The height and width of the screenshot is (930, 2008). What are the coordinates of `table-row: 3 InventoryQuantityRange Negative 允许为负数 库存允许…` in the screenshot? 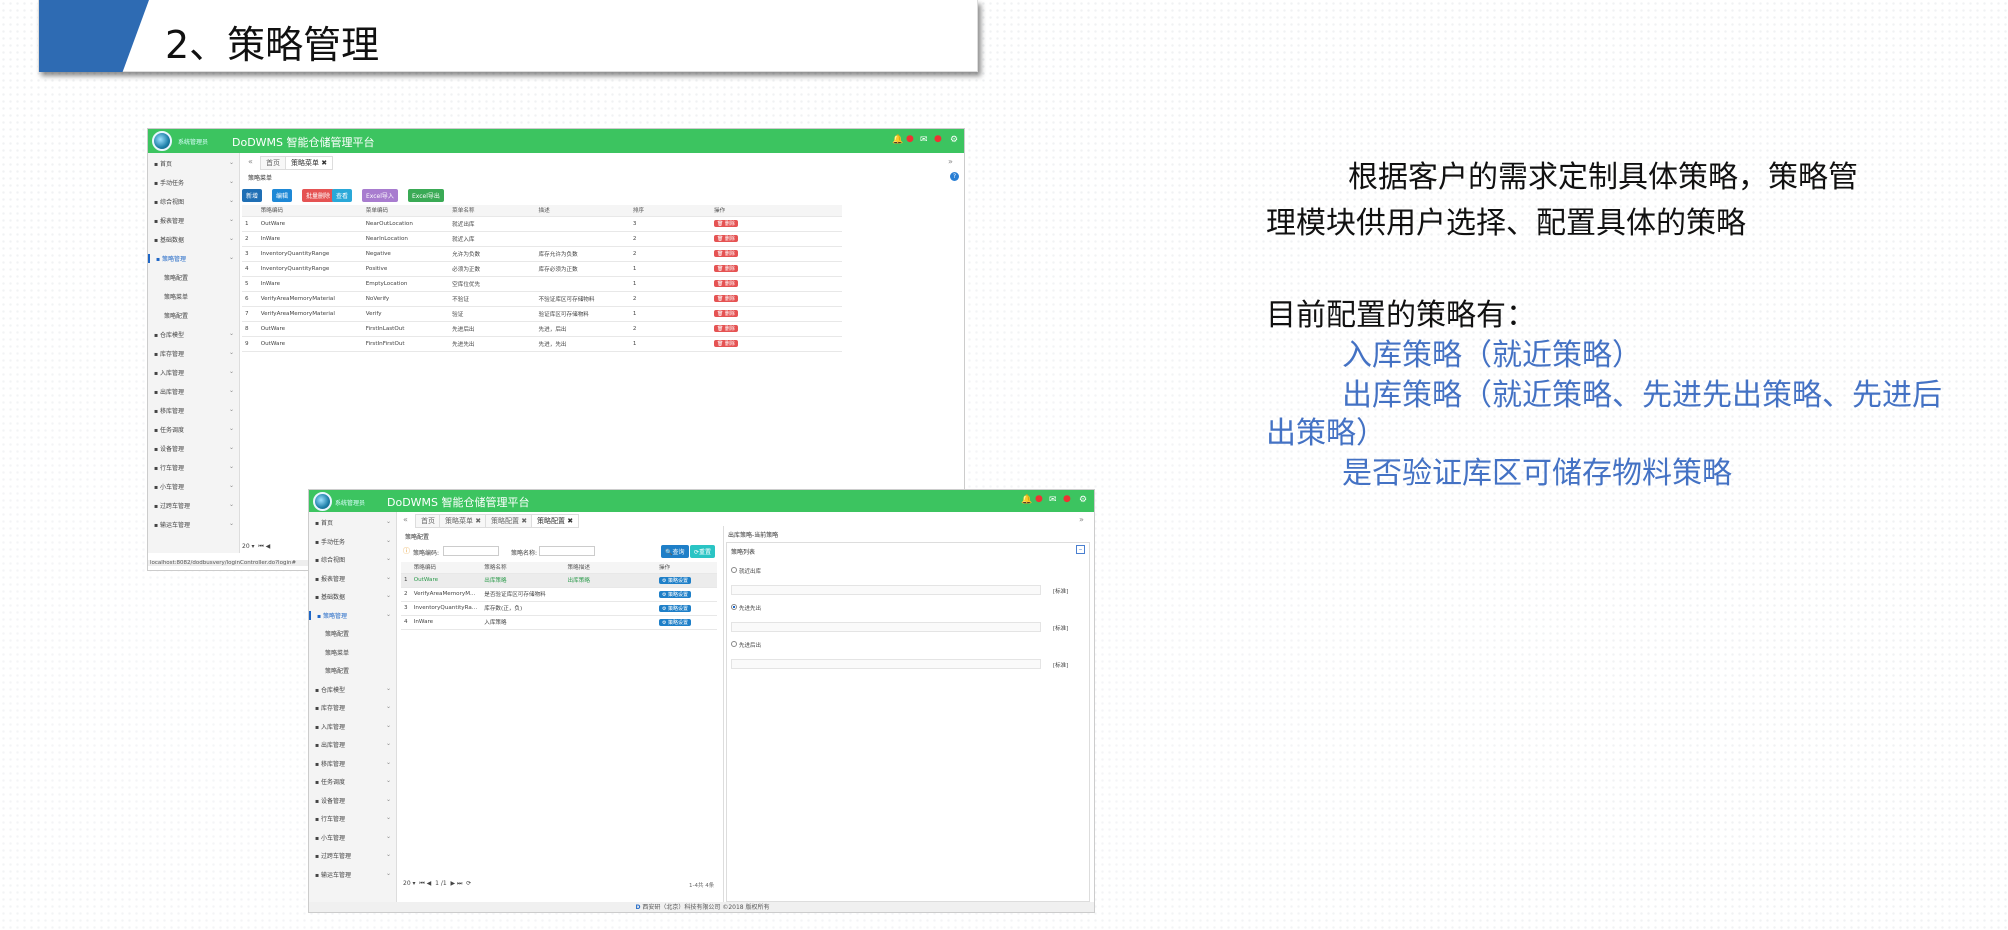 It's located at (542, 254).